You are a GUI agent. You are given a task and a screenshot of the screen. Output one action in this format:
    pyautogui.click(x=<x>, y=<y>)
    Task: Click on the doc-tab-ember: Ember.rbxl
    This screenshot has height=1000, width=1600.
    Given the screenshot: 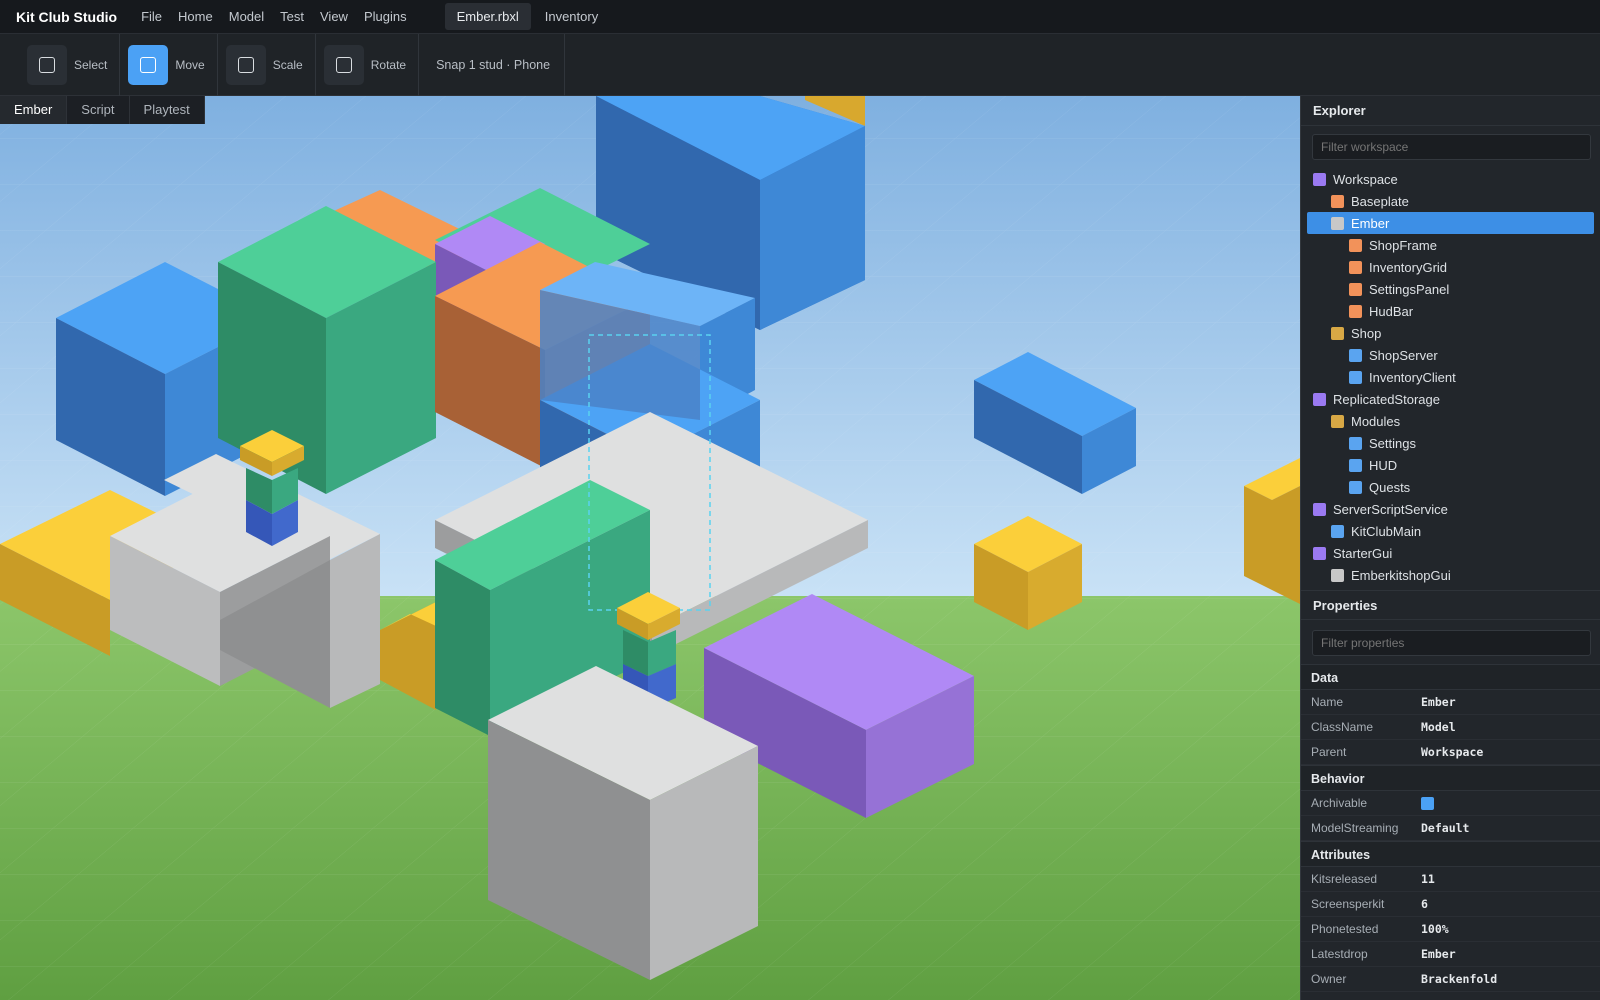 What is the action you would take?
    pyautogui.click(x=487, y=16)
    